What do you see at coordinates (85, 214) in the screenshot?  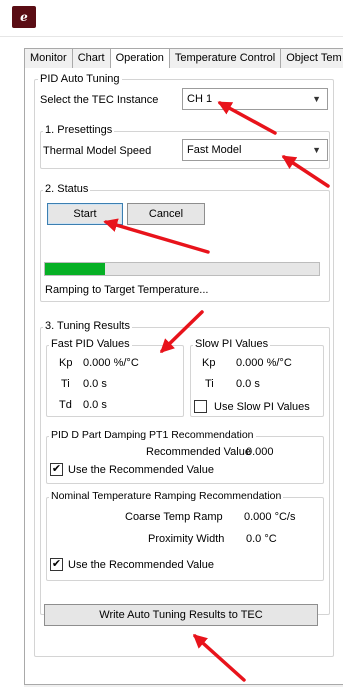 I see `start-button: Start` at bounding box center [85, 214].